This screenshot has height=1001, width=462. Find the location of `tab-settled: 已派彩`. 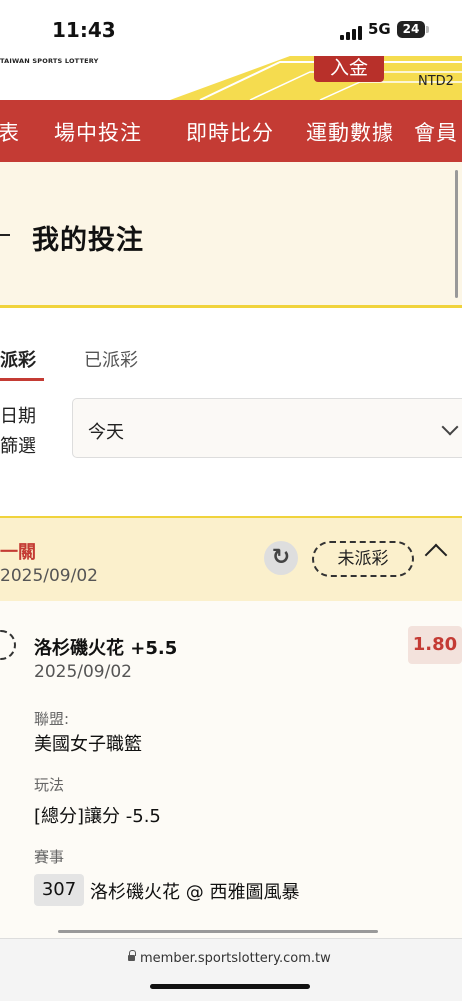

tab-settled: 已派彩 is located at coordinates (111, 359).